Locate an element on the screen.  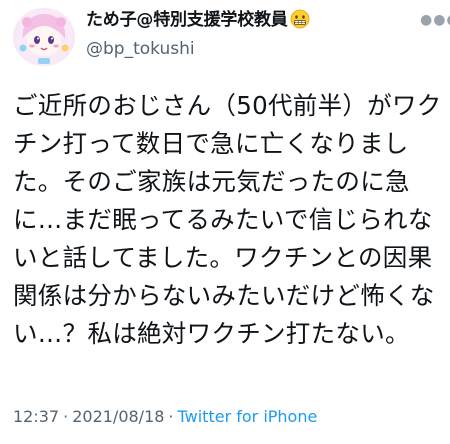
avatar-character-icon is located at coordinates (44, 37).